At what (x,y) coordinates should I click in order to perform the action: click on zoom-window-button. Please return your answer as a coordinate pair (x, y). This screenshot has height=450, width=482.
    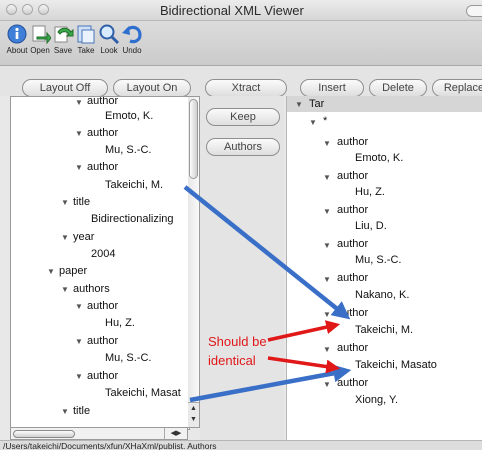
    Looking at the image, I should click on (43, 9).